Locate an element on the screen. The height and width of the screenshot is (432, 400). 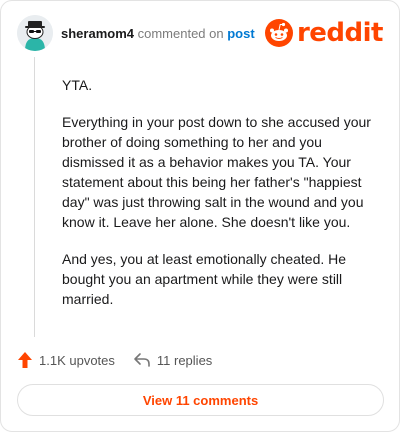
reply-icon is located at coordinates (142, 360).